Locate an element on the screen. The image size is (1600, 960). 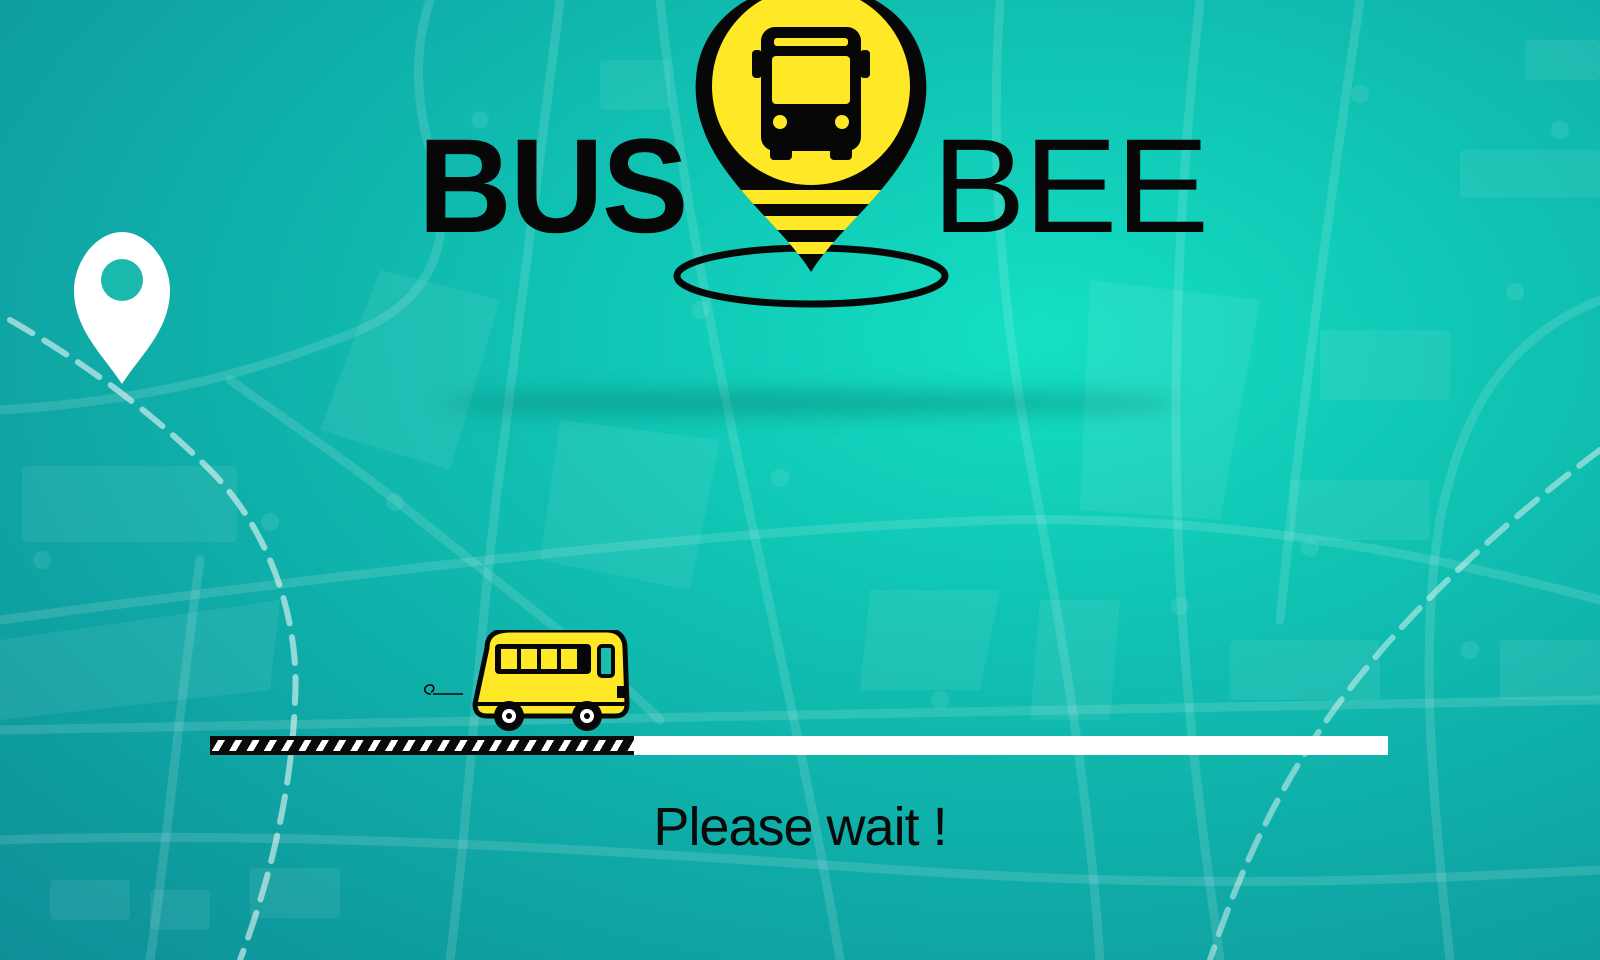
progress-fill-edge-top is located at coordinates (422, 738).